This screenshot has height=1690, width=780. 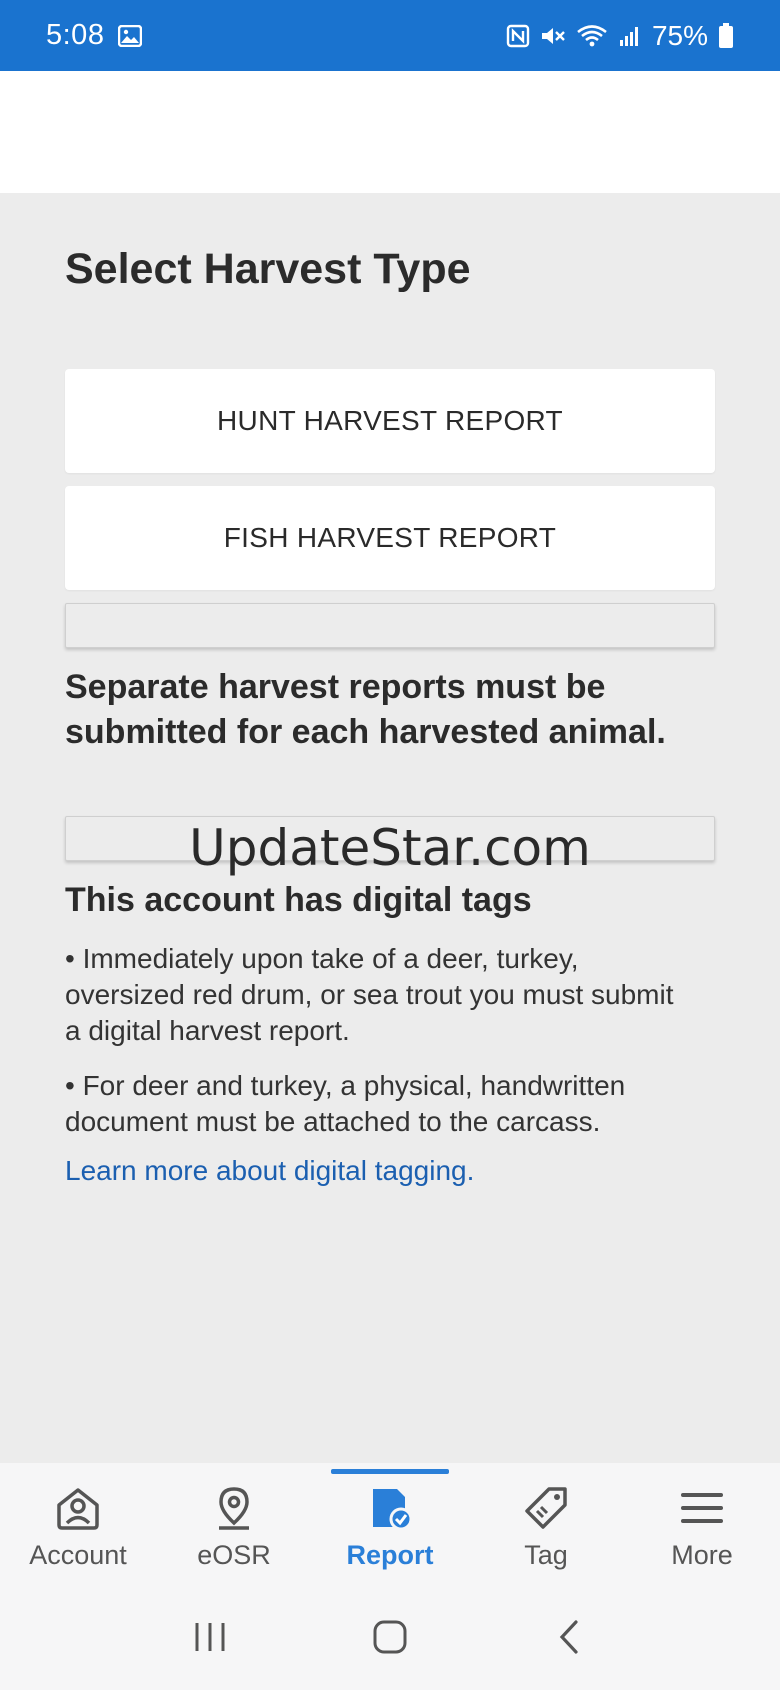 What do you see at coordinates (390, 1510) in the screenshot?
I see `report-icon` at bounding box center [390, 1510].